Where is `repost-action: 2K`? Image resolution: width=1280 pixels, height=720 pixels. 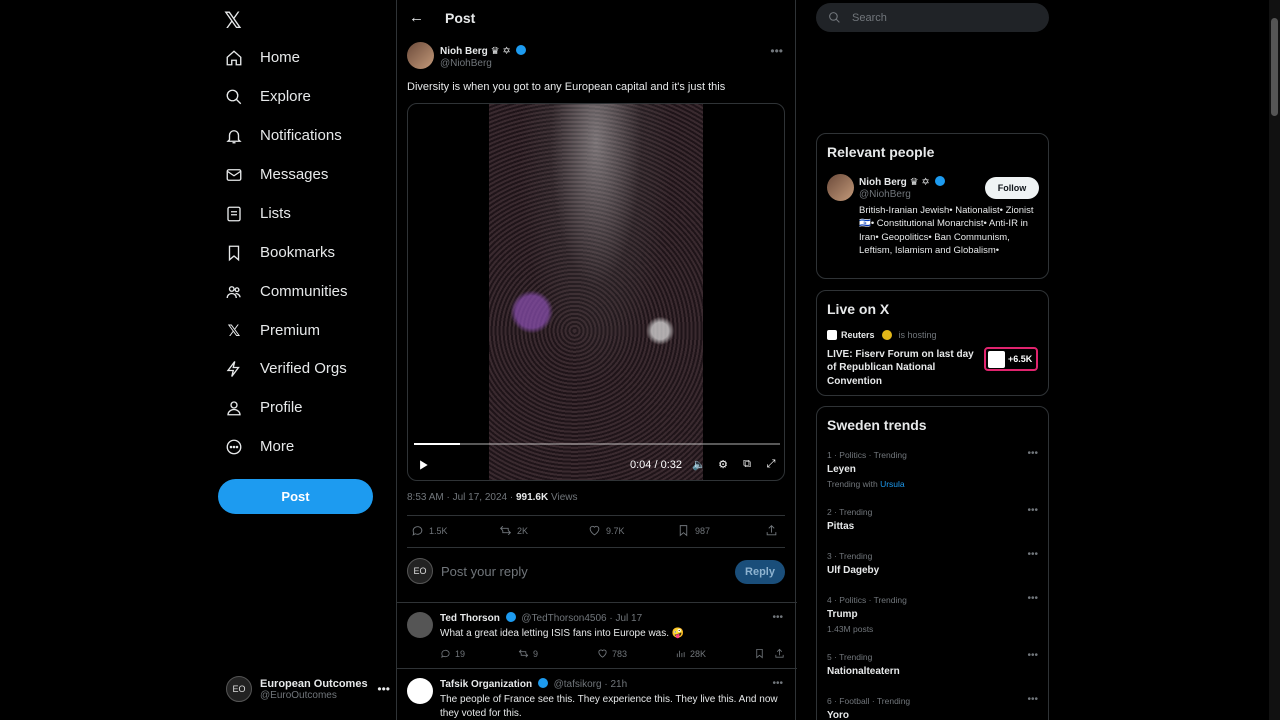 repost-action: 2K is located at coordinates (513, 530).